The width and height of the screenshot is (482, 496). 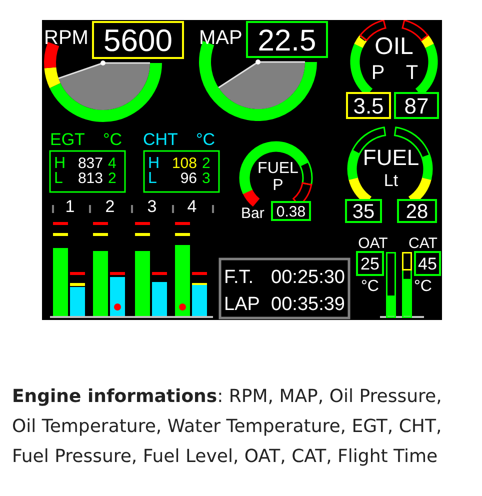 I want to click on unit-label: Bar, so click(x=252, y=213).